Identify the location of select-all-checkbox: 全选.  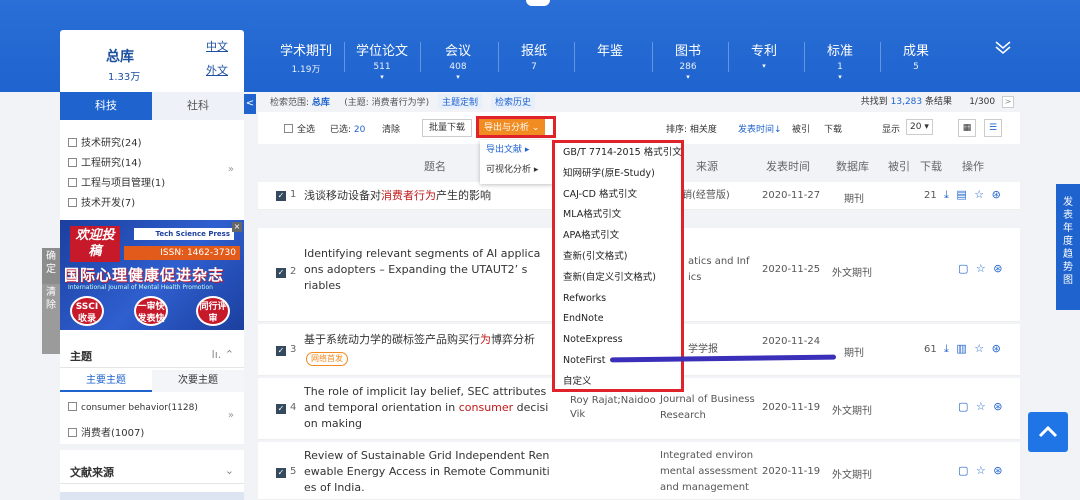
(299, 128).